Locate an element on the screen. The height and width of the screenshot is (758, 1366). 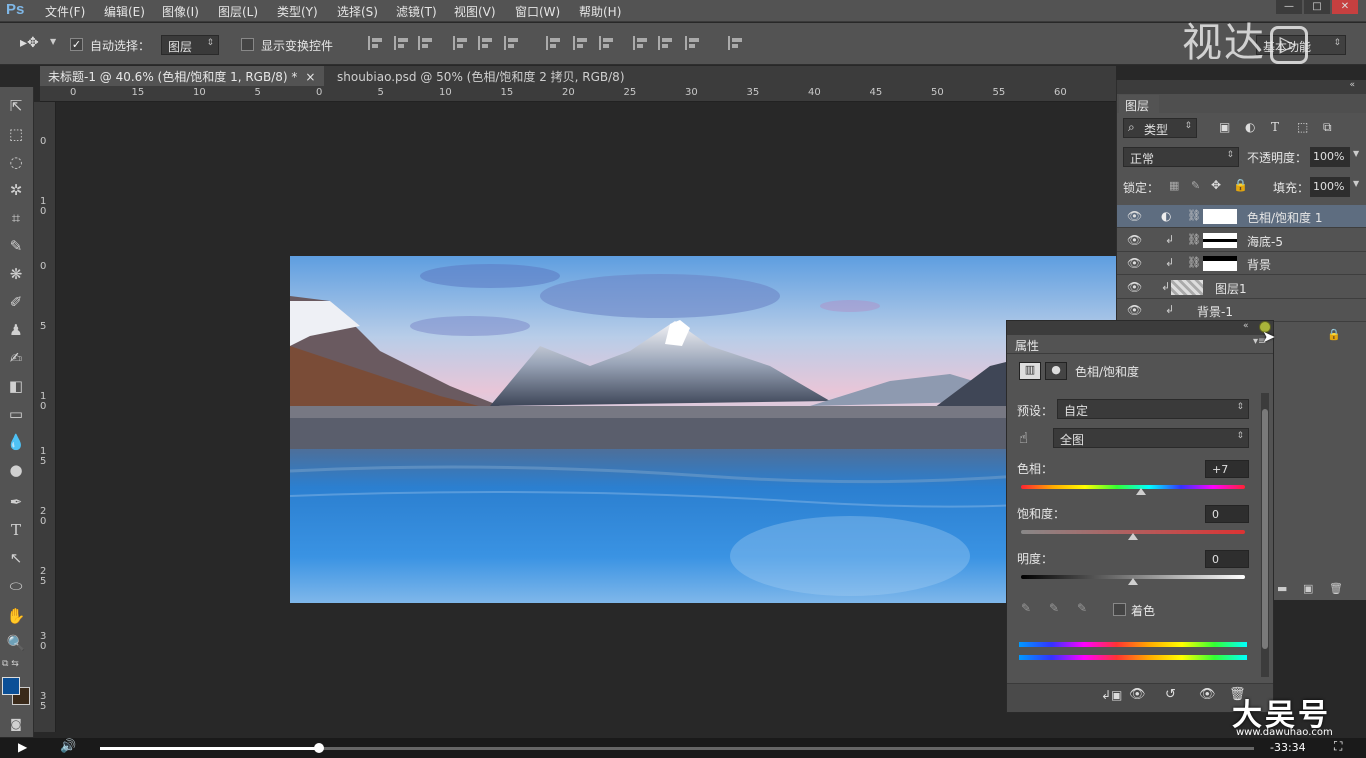
new-layer-icon: ▣ is located at coordinates (1308, 588).